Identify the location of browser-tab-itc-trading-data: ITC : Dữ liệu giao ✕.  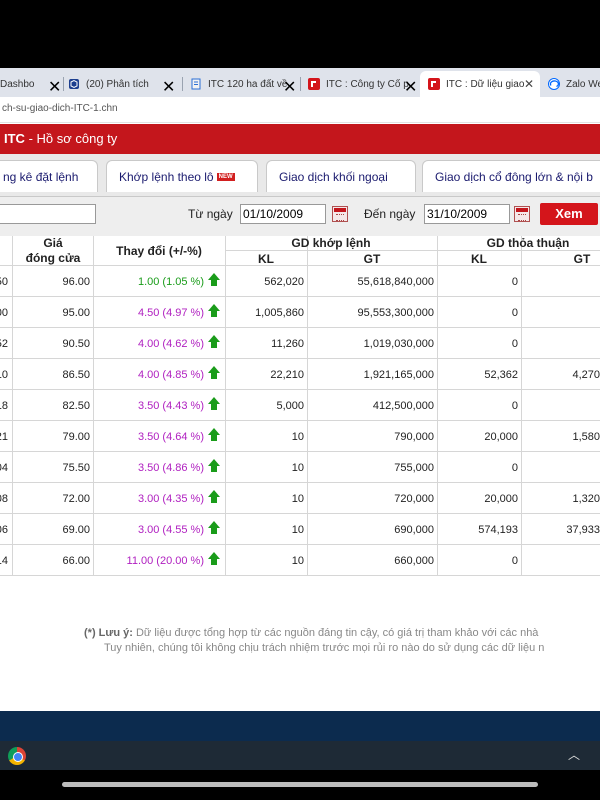
(480, 84).